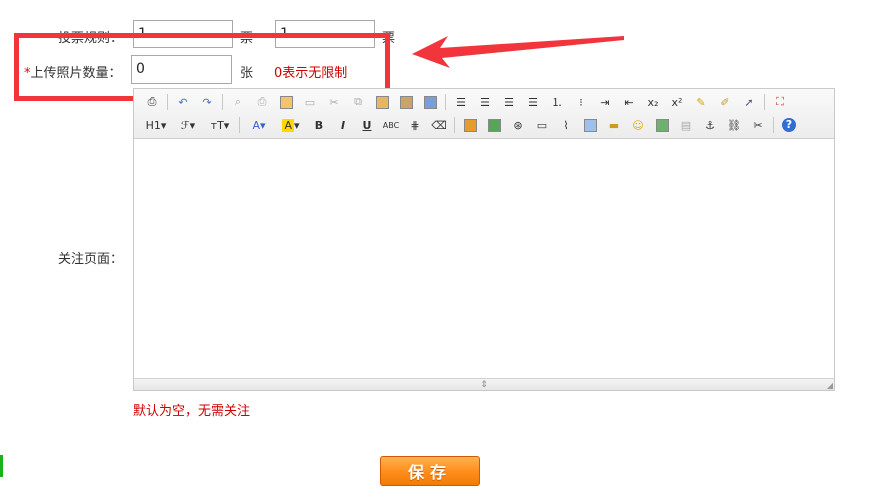 The width and height of the screenshot is (896, 501). I want to click on multi-image-icon, so click(494, 125).